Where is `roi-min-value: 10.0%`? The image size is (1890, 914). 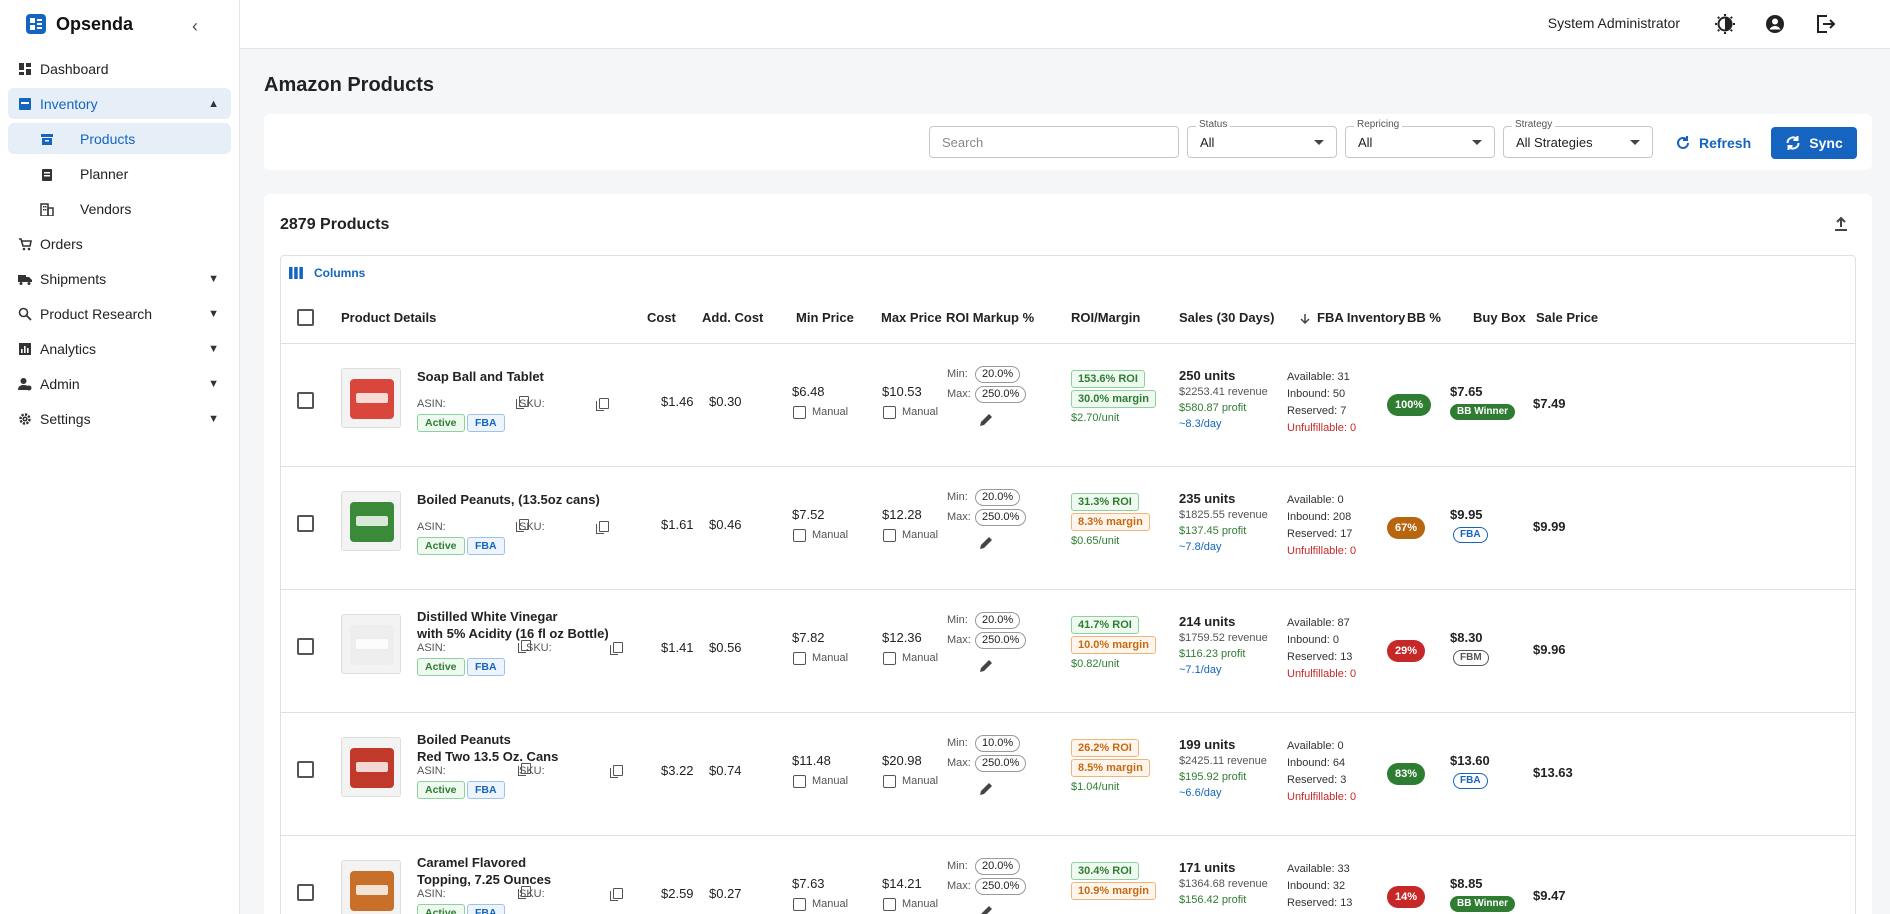
roi-min-value: 10.0% is located at coordinates (998, 743).